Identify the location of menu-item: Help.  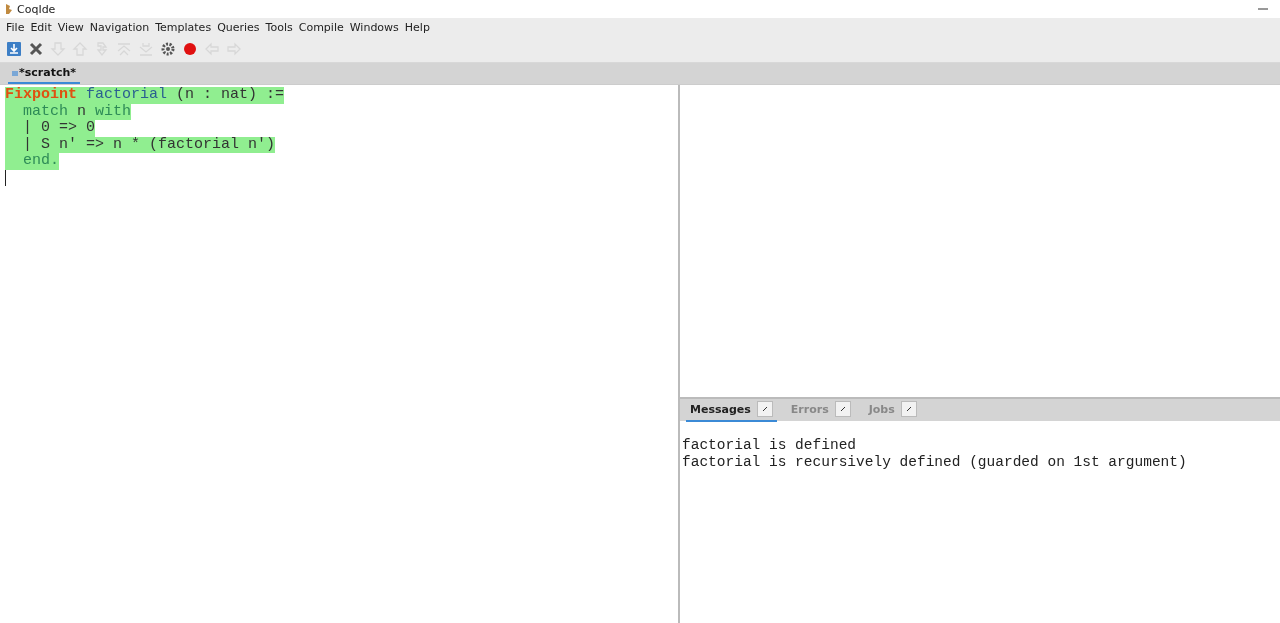
(417, 27).